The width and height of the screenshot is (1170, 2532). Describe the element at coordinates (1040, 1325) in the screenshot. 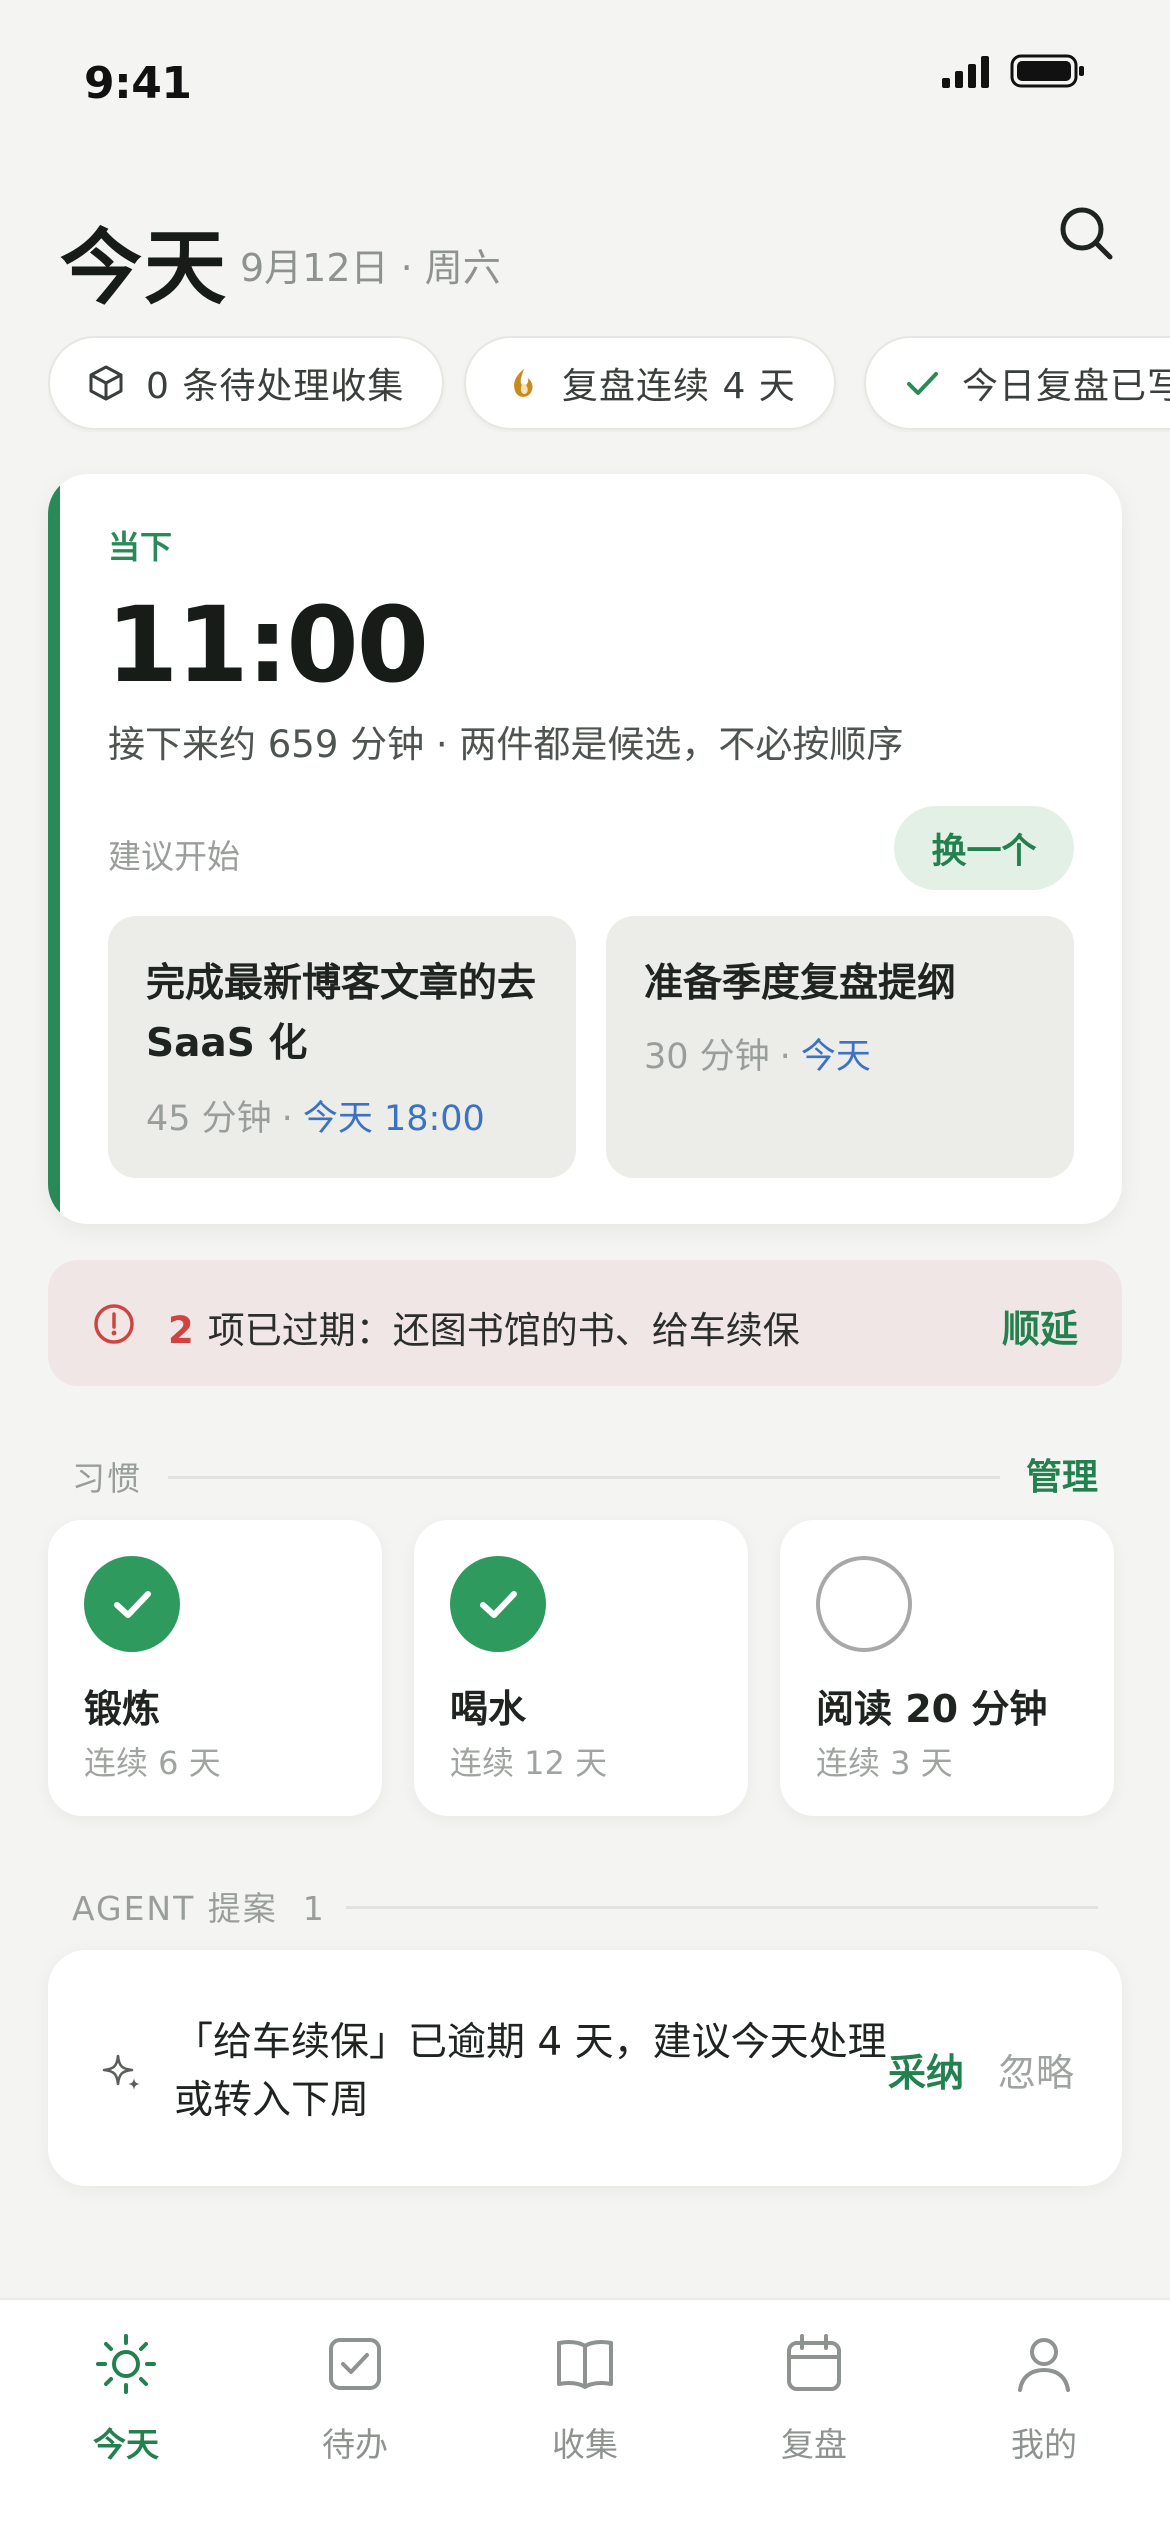

I see `postpone-button: 顺延` at that location.